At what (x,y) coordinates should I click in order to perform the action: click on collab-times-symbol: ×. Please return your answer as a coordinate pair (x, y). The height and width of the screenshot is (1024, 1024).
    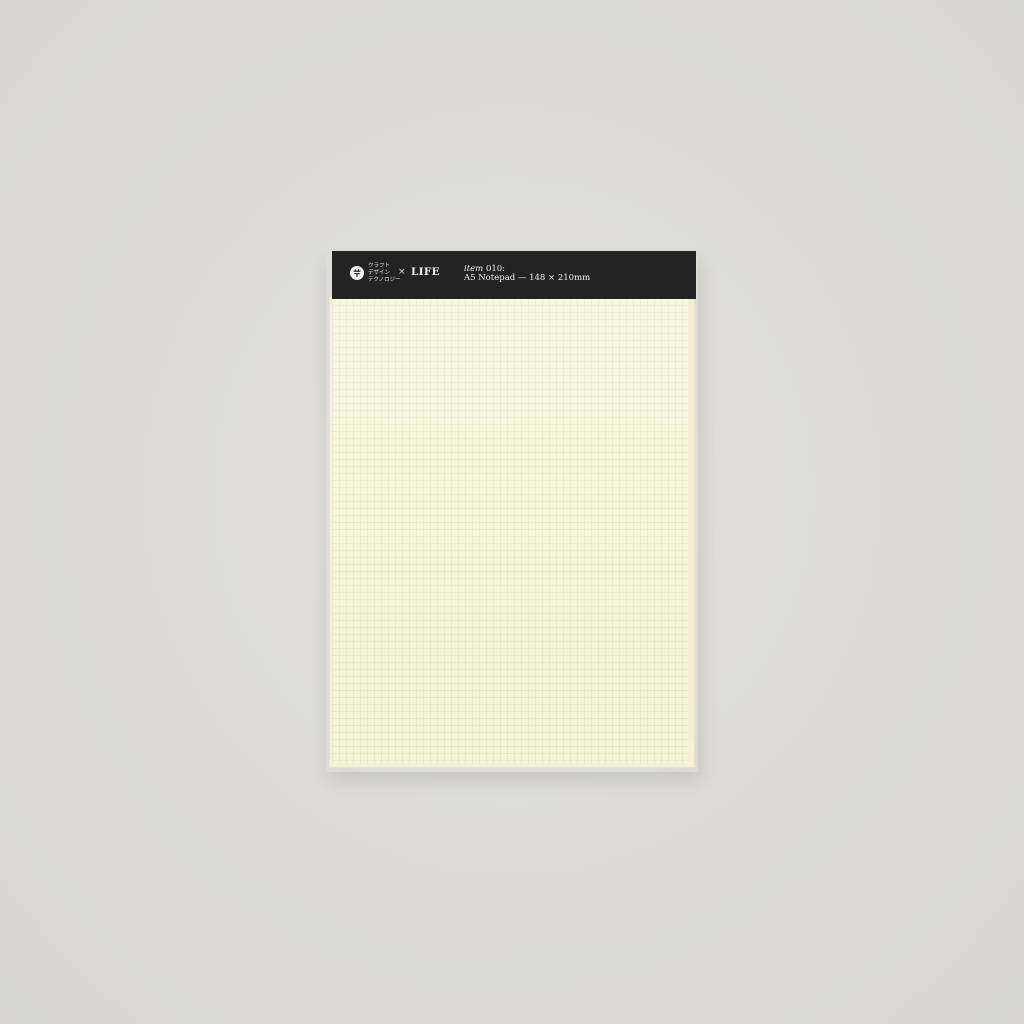
    Looking at the image, I should click on (402, 272).